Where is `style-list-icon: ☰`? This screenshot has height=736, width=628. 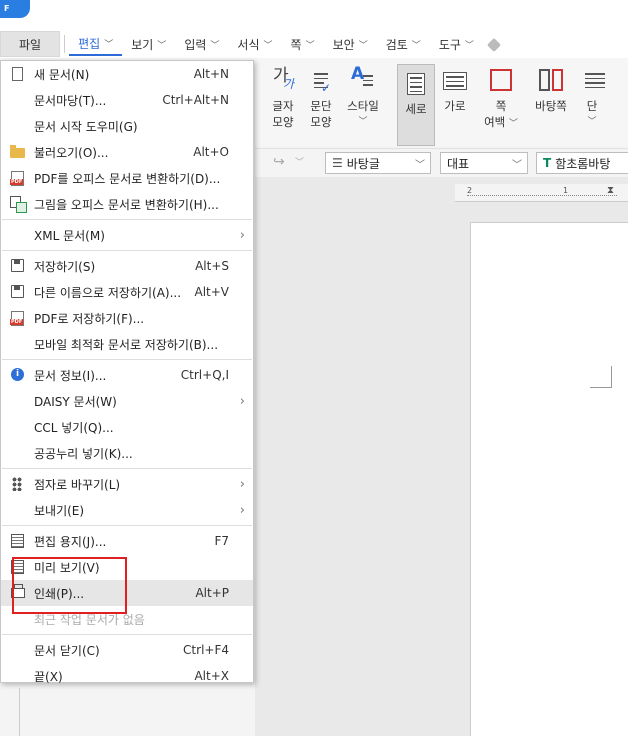 style-list-icon: ☰ is located at coordinates (337, 163).